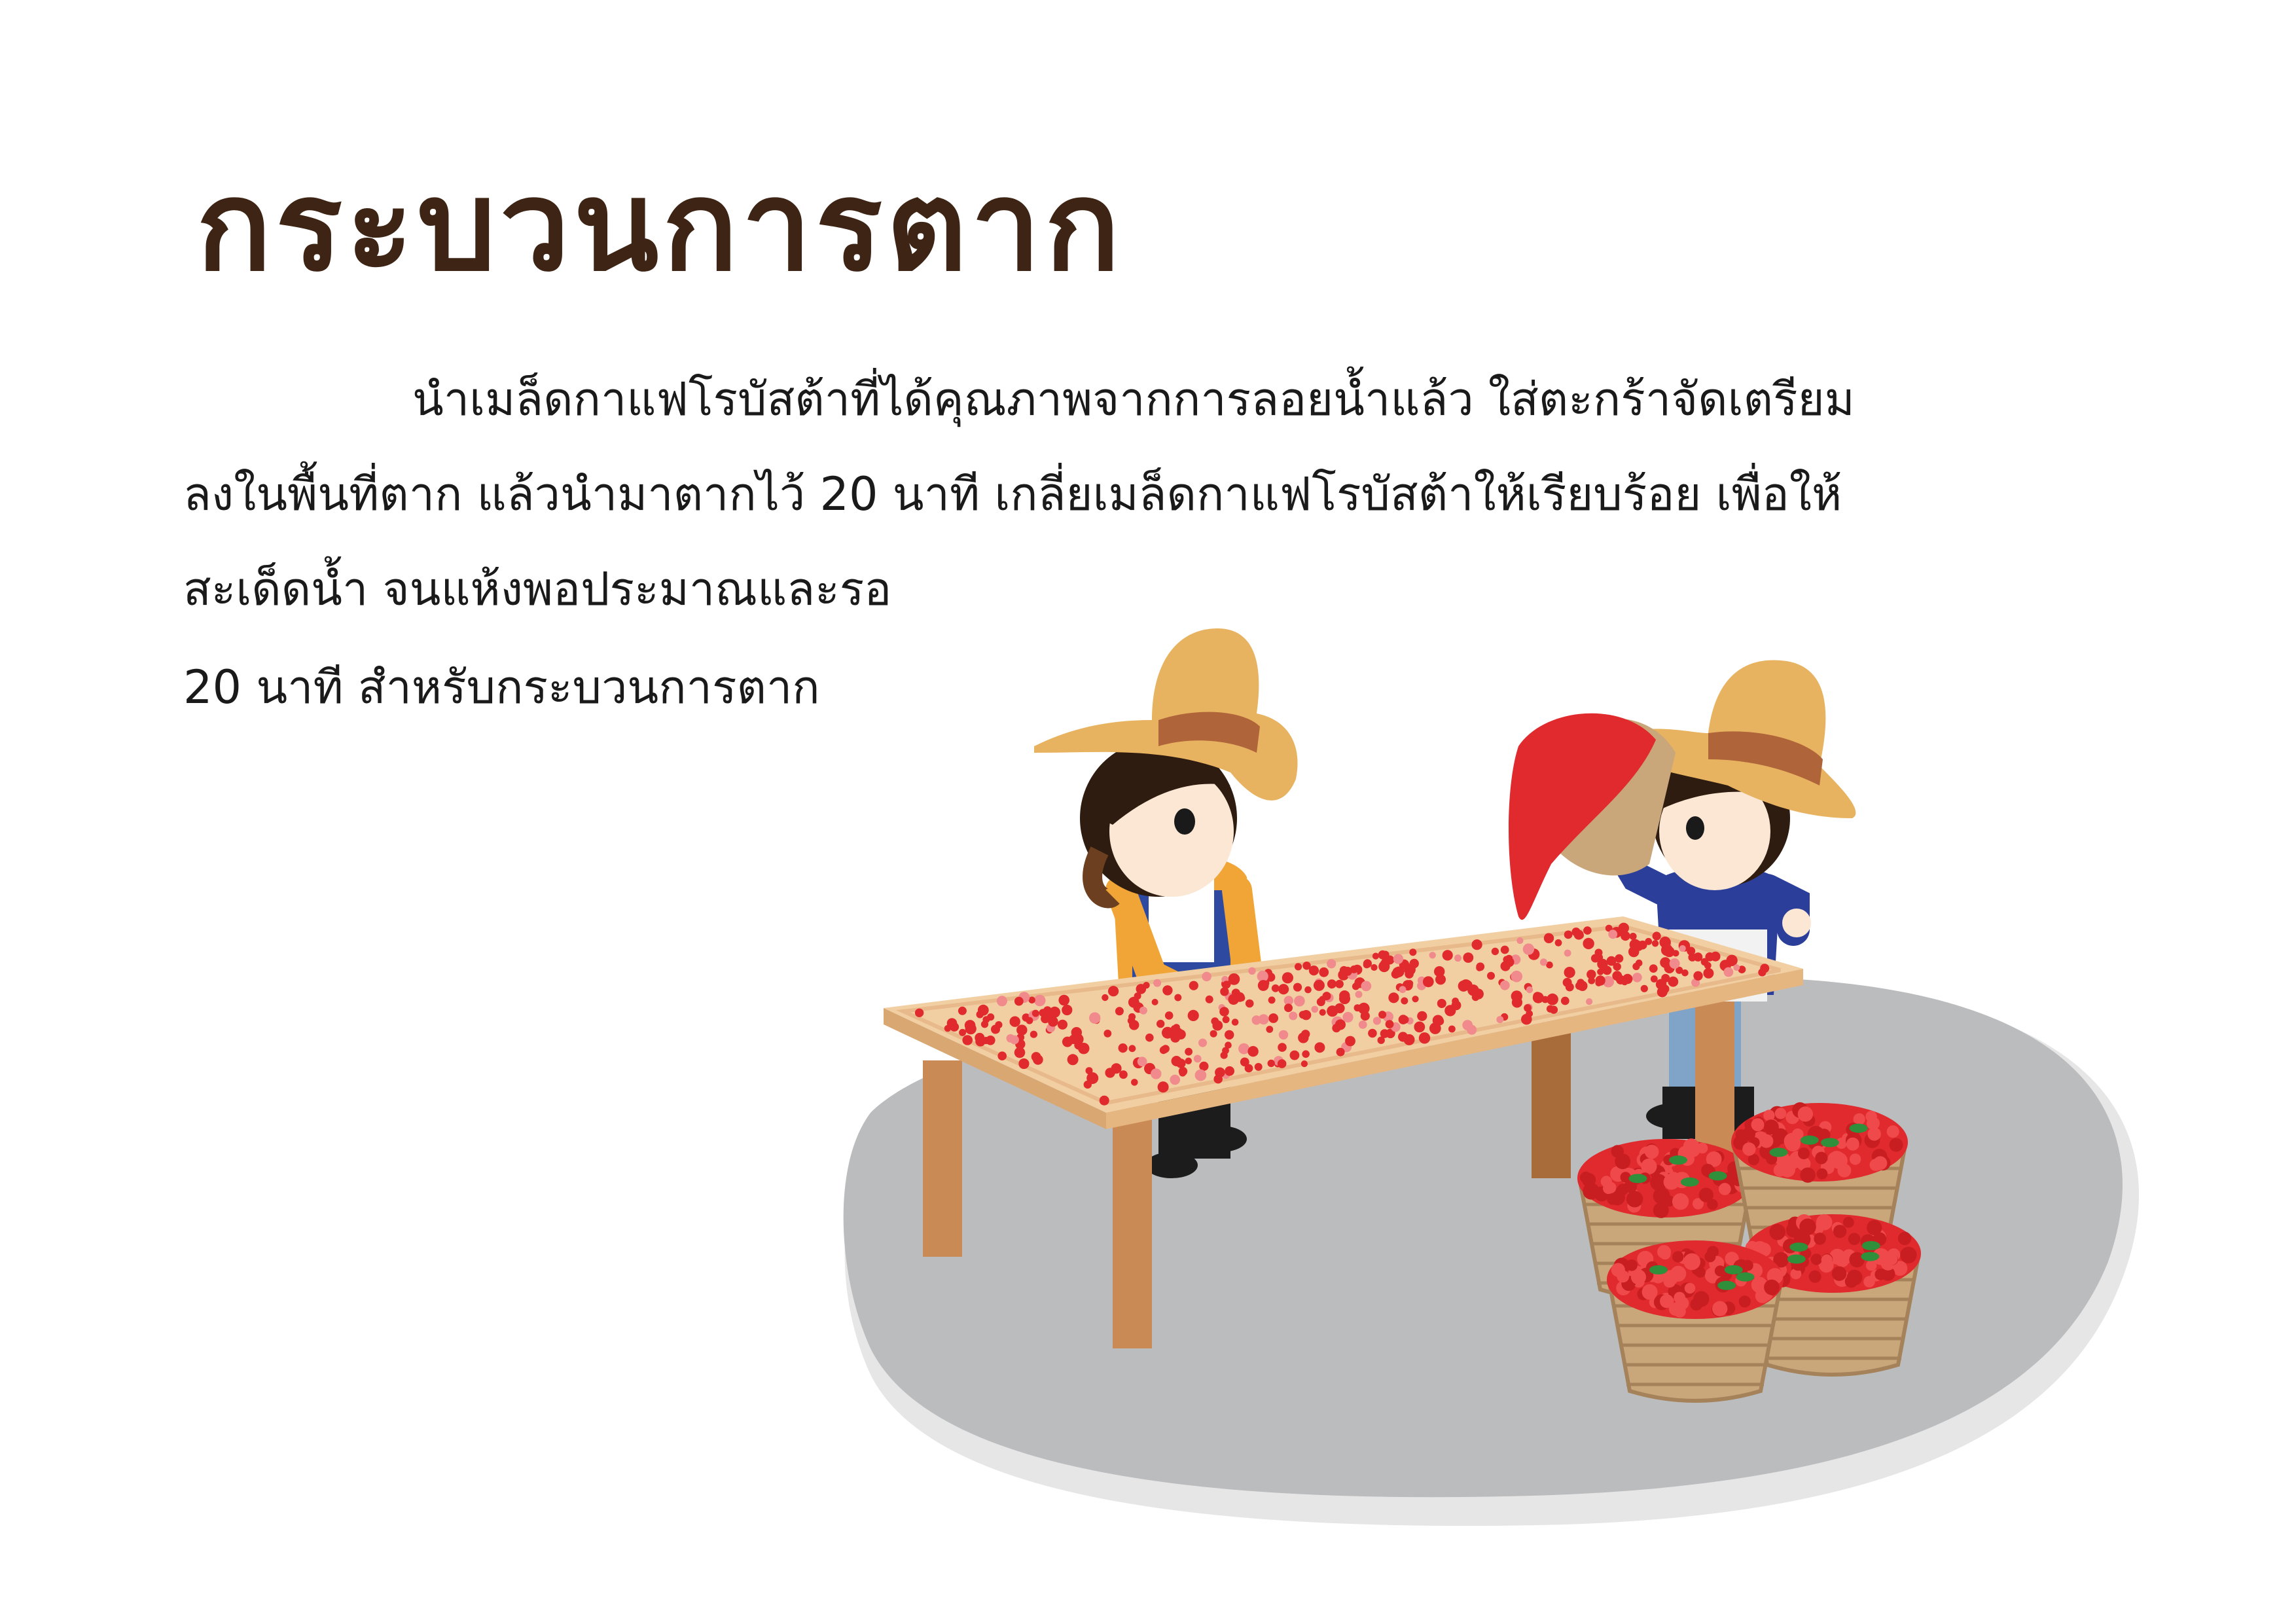  What do you see at coordinates (1695, 1321) in the screenshot?
I see `cherry-basket` at bounding box center [1695, 1321].